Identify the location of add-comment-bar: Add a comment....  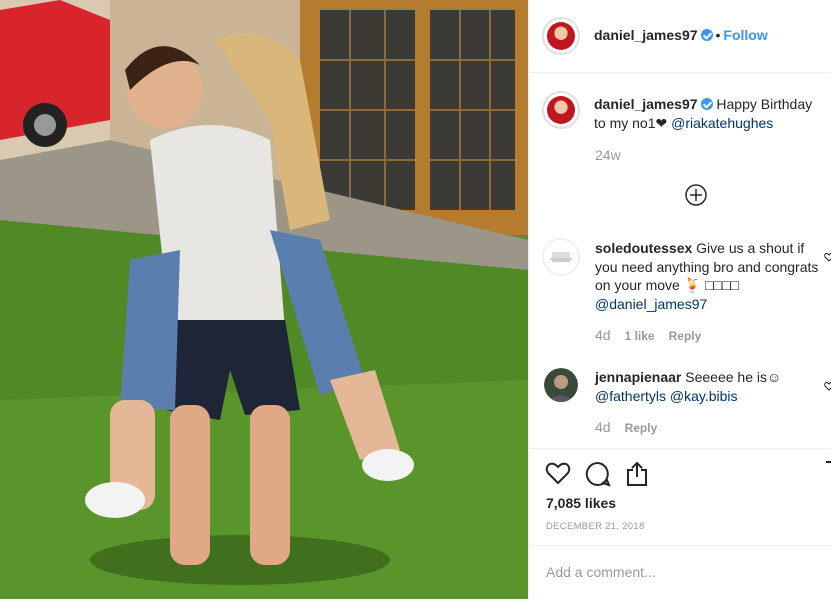
(680, 573).